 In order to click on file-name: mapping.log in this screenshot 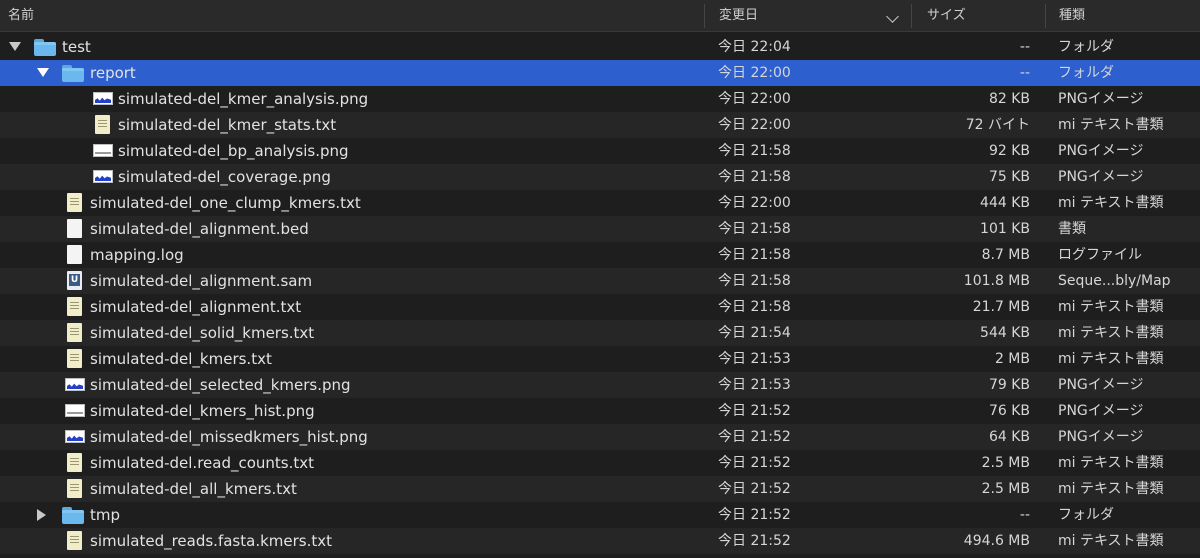, I will do `click(137, 255)`.